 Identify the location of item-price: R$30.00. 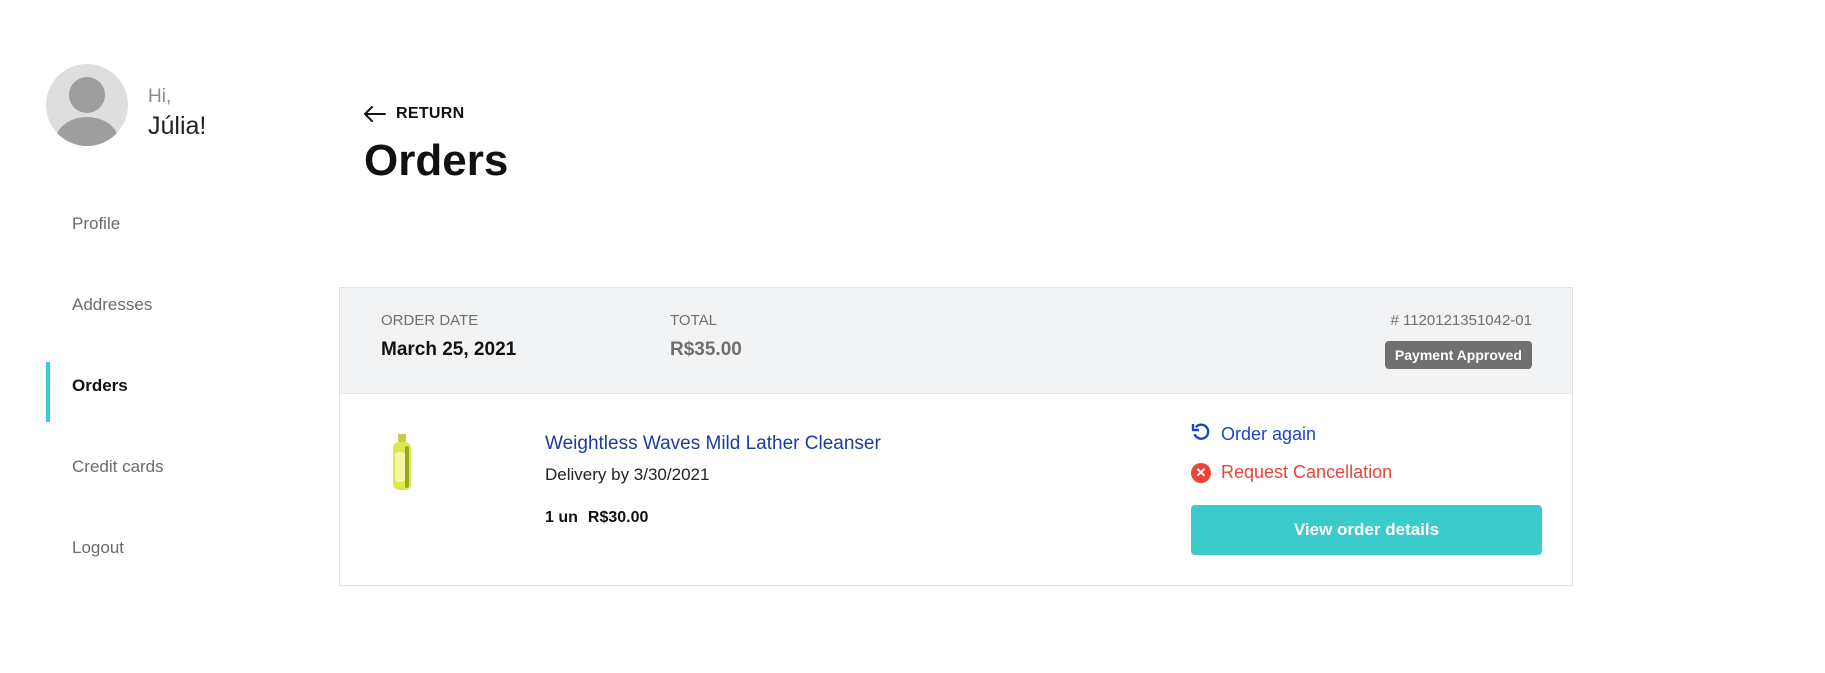
(618, 517).